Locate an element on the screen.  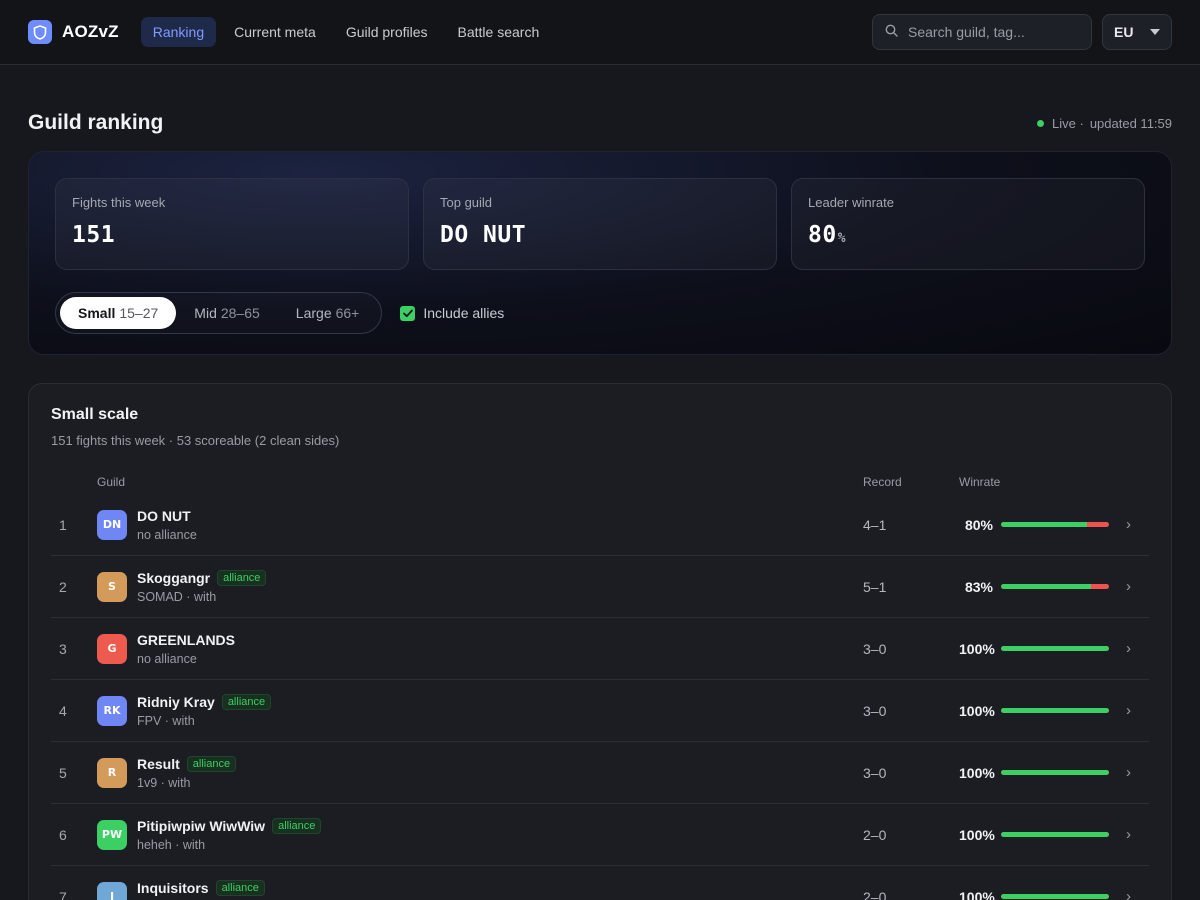
guild-info: Result alliance 1v9 · with is located at coordinates (187, 772).